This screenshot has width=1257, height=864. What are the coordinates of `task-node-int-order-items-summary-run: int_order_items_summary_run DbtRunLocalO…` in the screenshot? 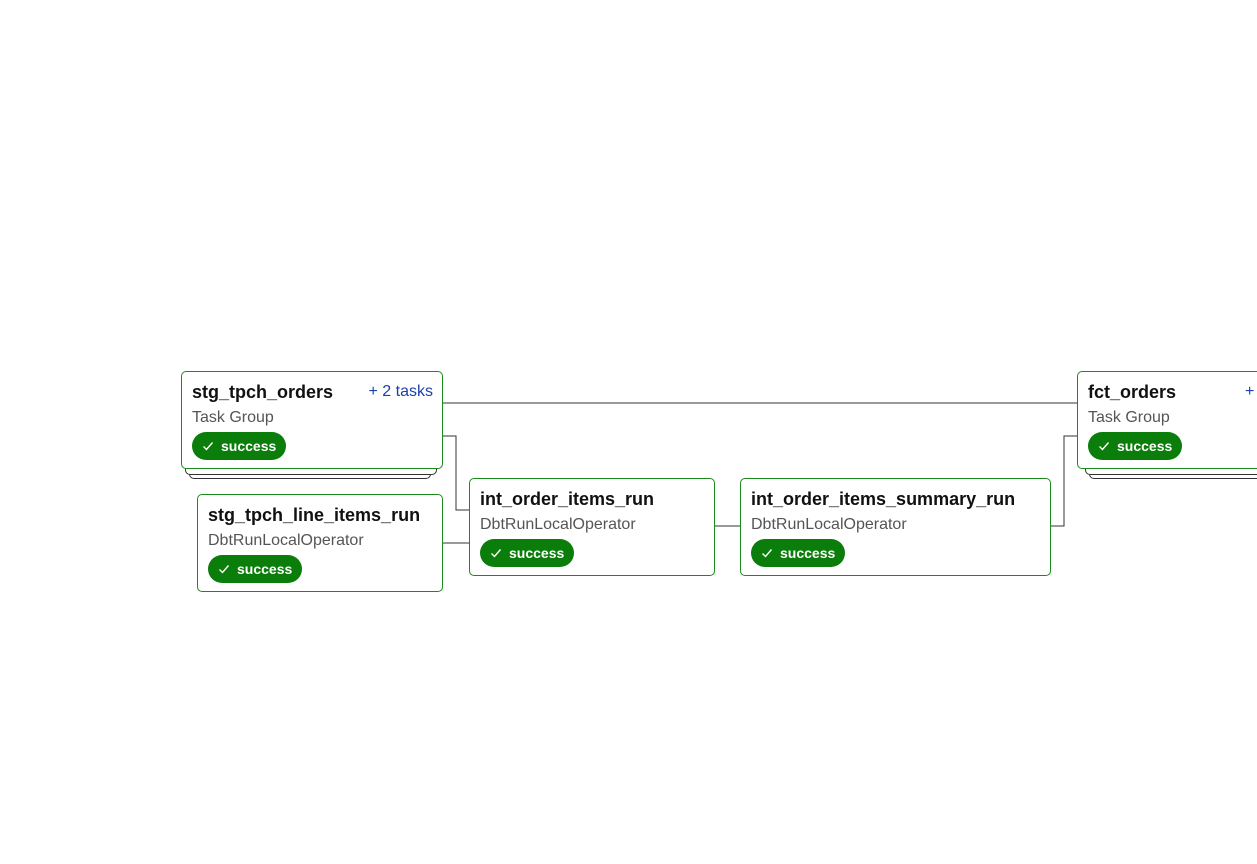 It's located at (895, 527).